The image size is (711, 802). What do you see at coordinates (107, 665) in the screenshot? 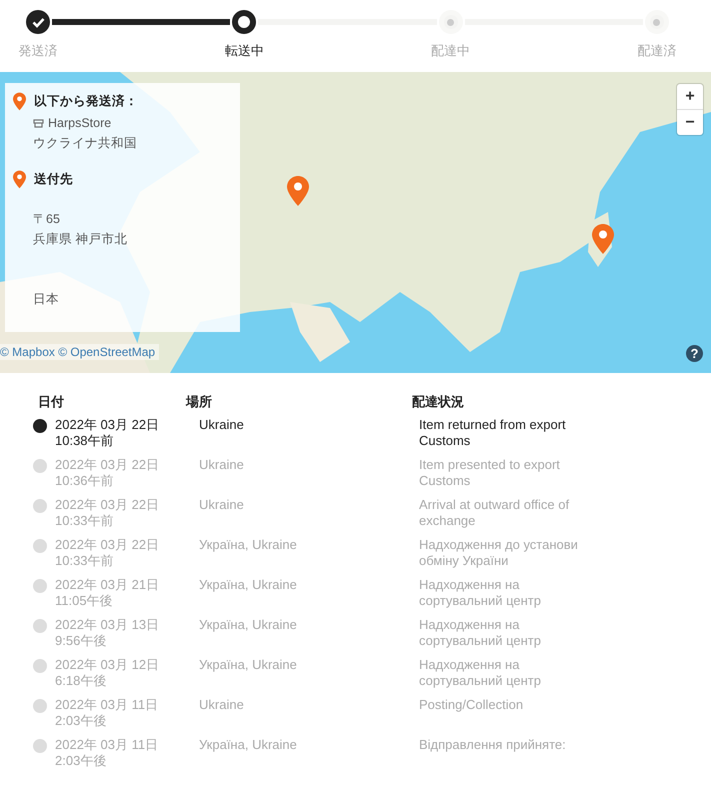
I see `event-date: 2022年 03月 12日` at bounding box center [107, 665].